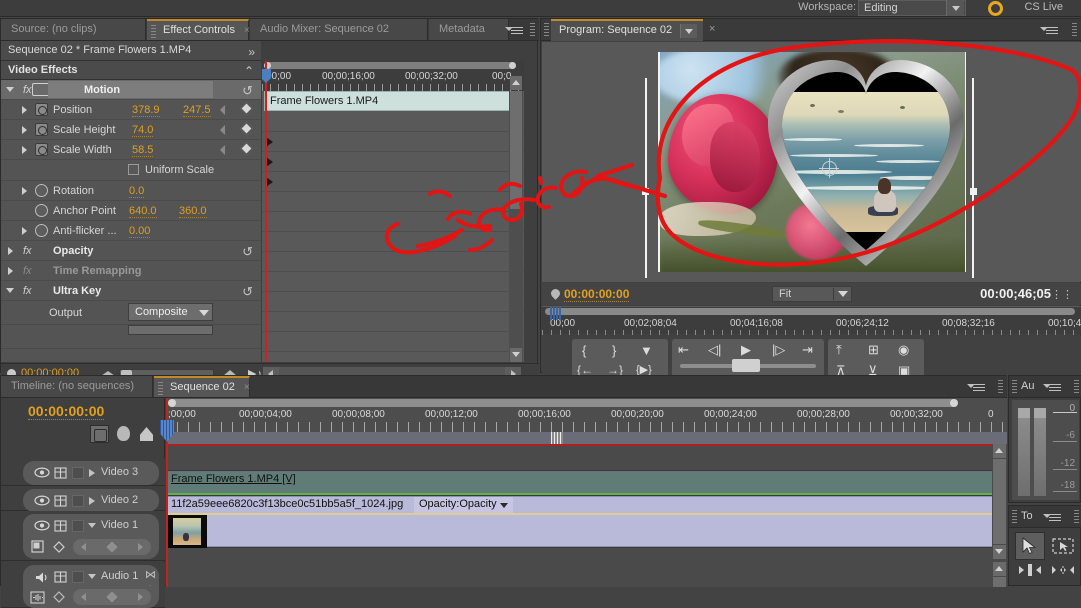  Describe the element at coordinates (146, 110) in the screenshot. I see `property-value-position-x: 378.9` at that location.